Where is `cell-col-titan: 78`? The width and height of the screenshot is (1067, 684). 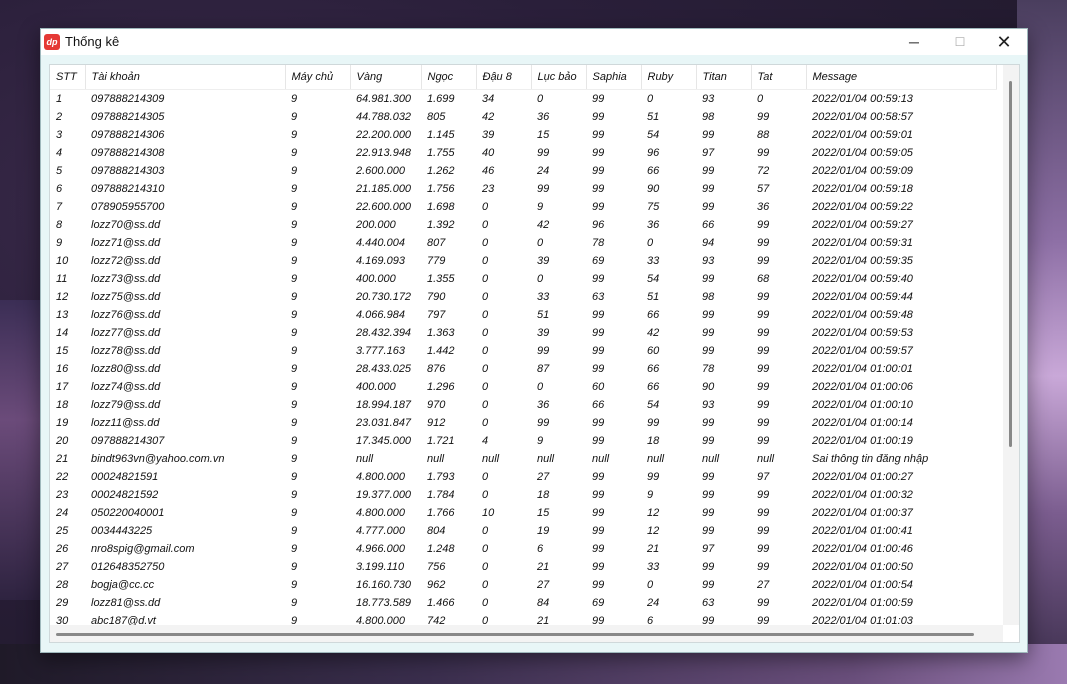
cell-col-titan: 78 is located at coordinates (708, 369).